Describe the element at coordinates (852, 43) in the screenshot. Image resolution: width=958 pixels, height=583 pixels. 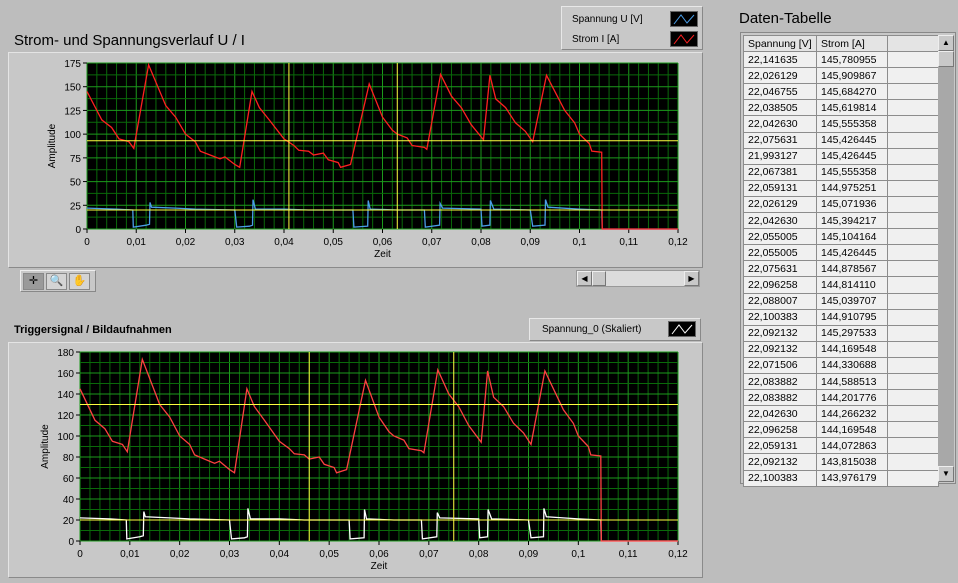
I see `column-header-current: Strom [A]` at that location.